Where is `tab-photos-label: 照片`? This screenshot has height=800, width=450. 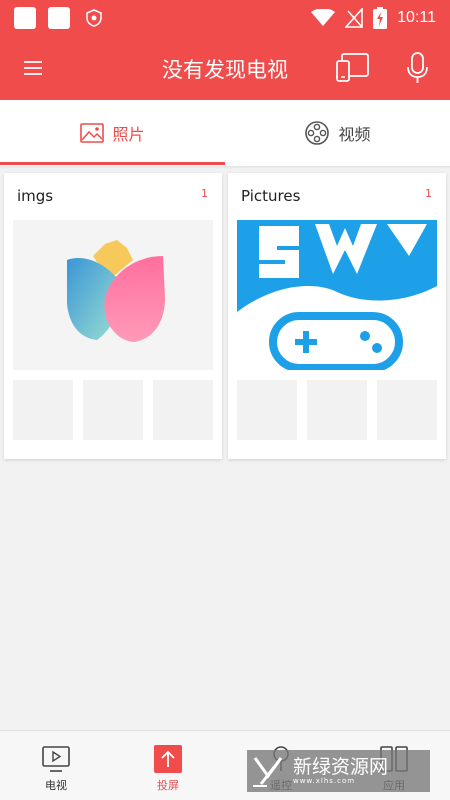 tab-photos-label: 照片 is located at coordinates (128, 134).